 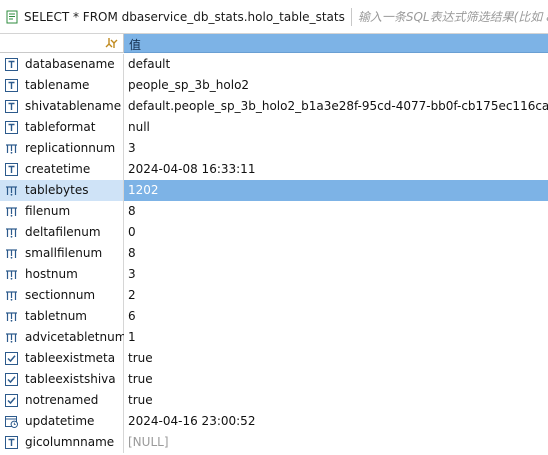 I want to click on filter-separator, so click(x=351, y=16).